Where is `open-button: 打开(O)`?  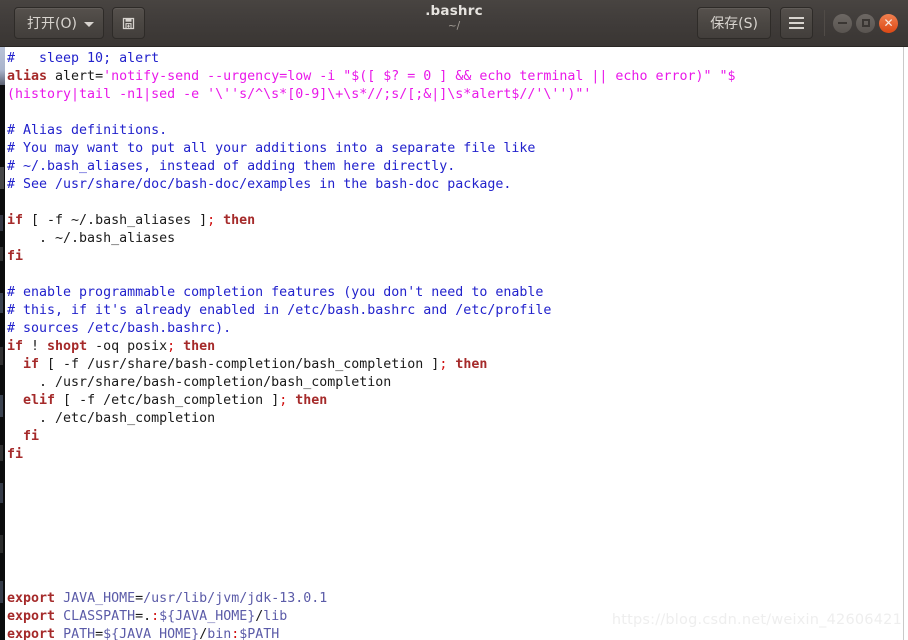 open-button: 打开(O) is located at coordinates (59, 23).